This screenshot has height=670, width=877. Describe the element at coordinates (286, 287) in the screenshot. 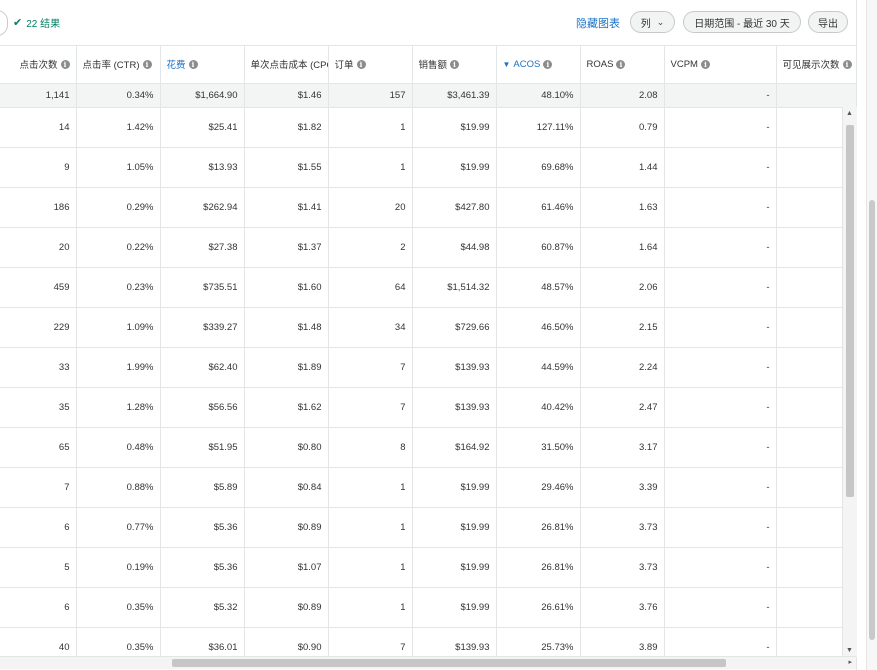

I see `row-cpc: $1.60` at that location.